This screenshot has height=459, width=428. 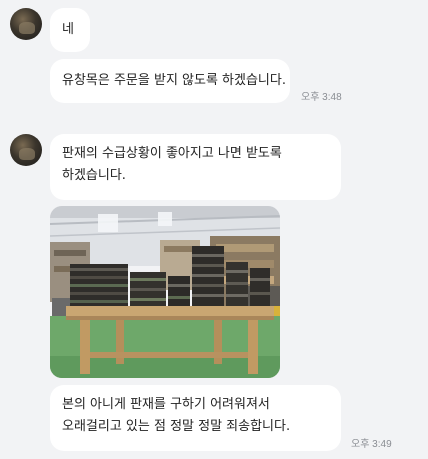 I want to click on message-timestamp: 오후 3:48, so click(x=321, y=97).